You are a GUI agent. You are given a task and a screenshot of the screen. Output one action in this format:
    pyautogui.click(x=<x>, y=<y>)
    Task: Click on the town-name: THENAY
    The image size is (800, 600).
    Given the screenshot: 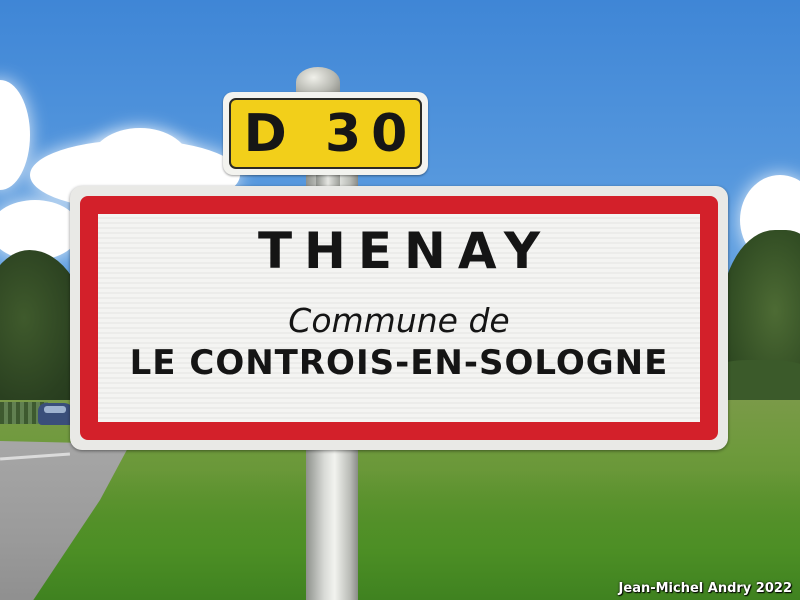 What is the action you would take?
    pyautogui.click(x=405, y=251)
    